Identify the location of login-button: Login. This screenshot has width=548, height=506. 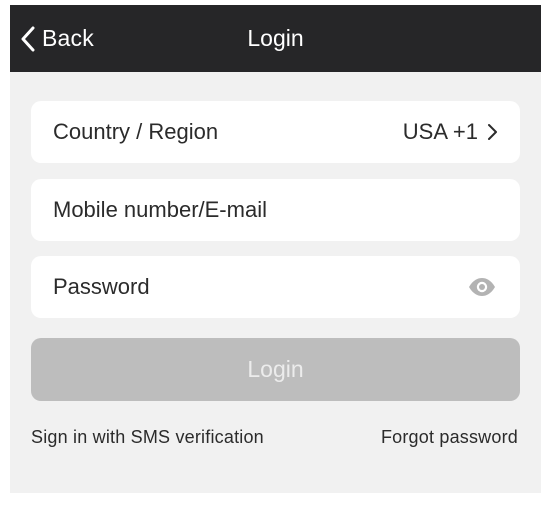
(275, 369).